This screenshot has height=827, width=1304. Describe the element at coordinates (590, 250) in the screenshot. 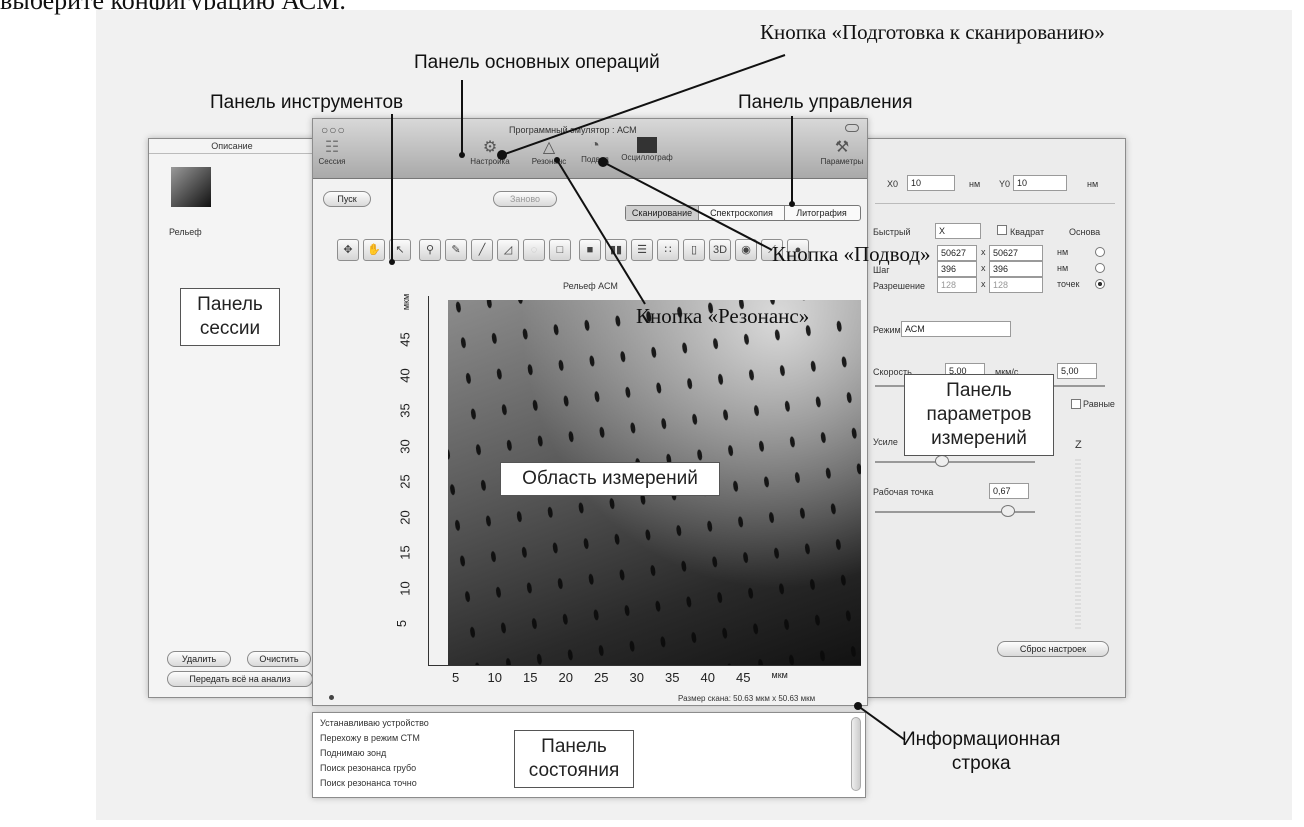

I see `layout-1-icon: ■` at that location.